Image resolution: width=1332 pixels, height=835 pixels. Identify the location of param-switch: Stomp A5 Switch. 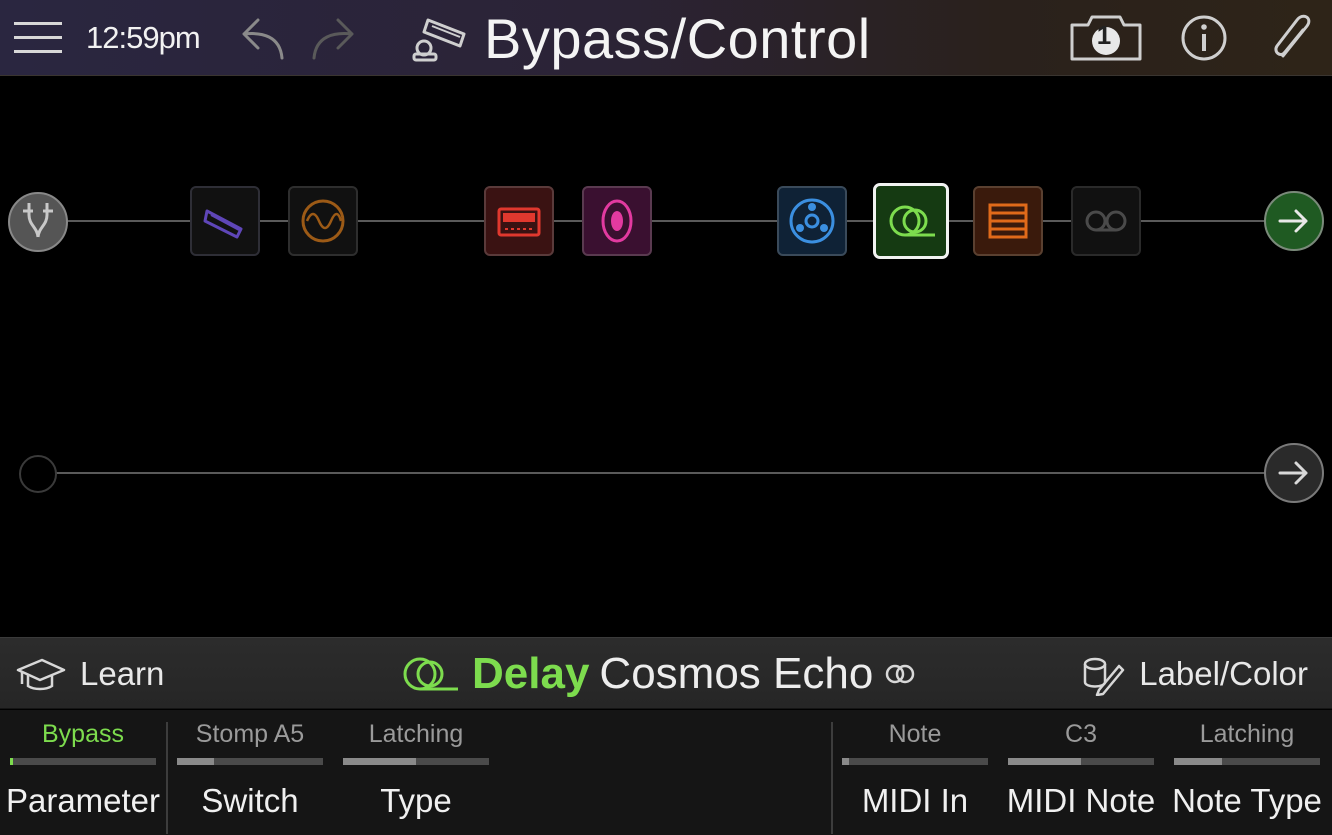
(250, 772).